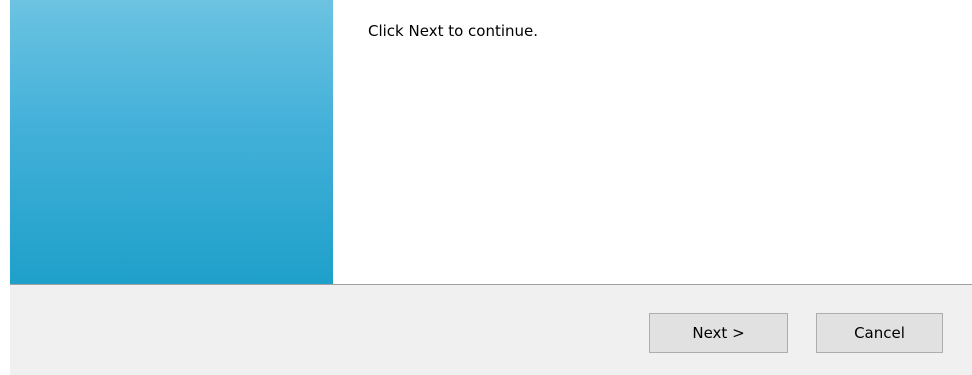 The image size is (972, 375). Describe the element at coordinates (718, 333) in the screenshot. I see `next-button: Next >` at that location.